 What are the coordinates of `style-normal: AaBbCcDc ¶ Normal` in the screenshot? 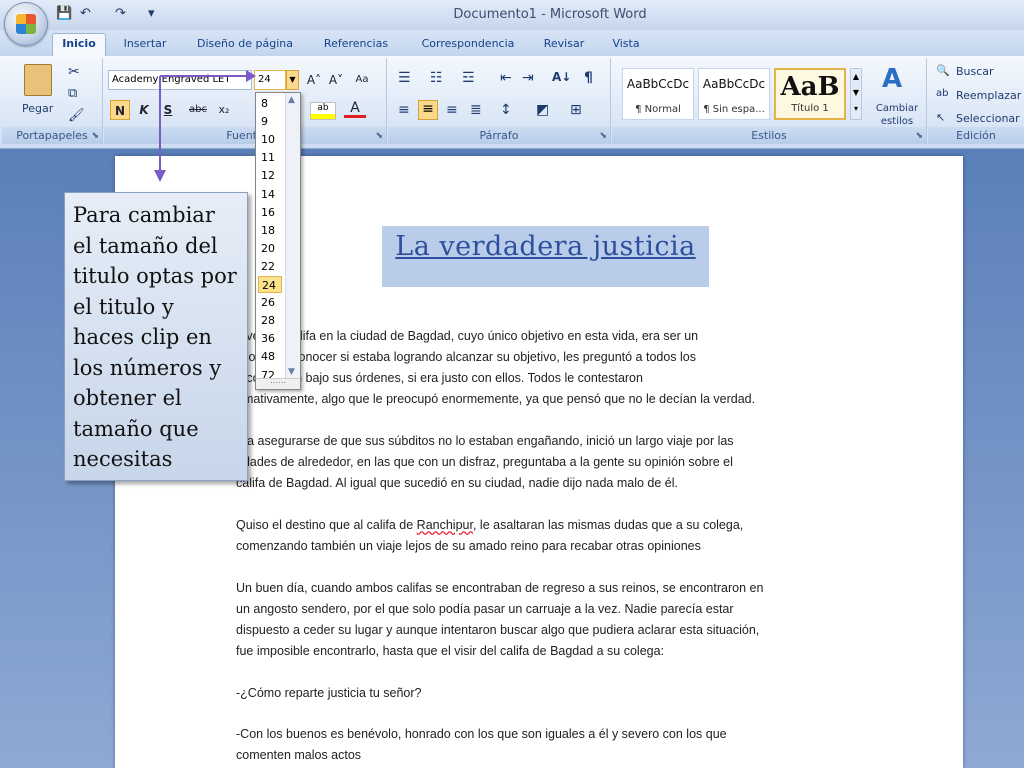 It's located at (658, 94).